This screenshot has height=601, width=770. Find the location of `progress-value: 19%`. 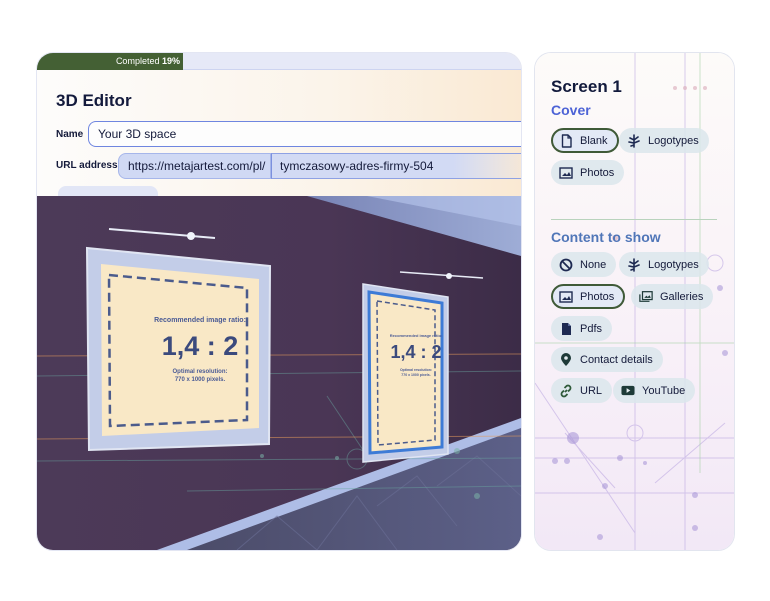

progress-value: 19% is located at coordinates (170, 61).